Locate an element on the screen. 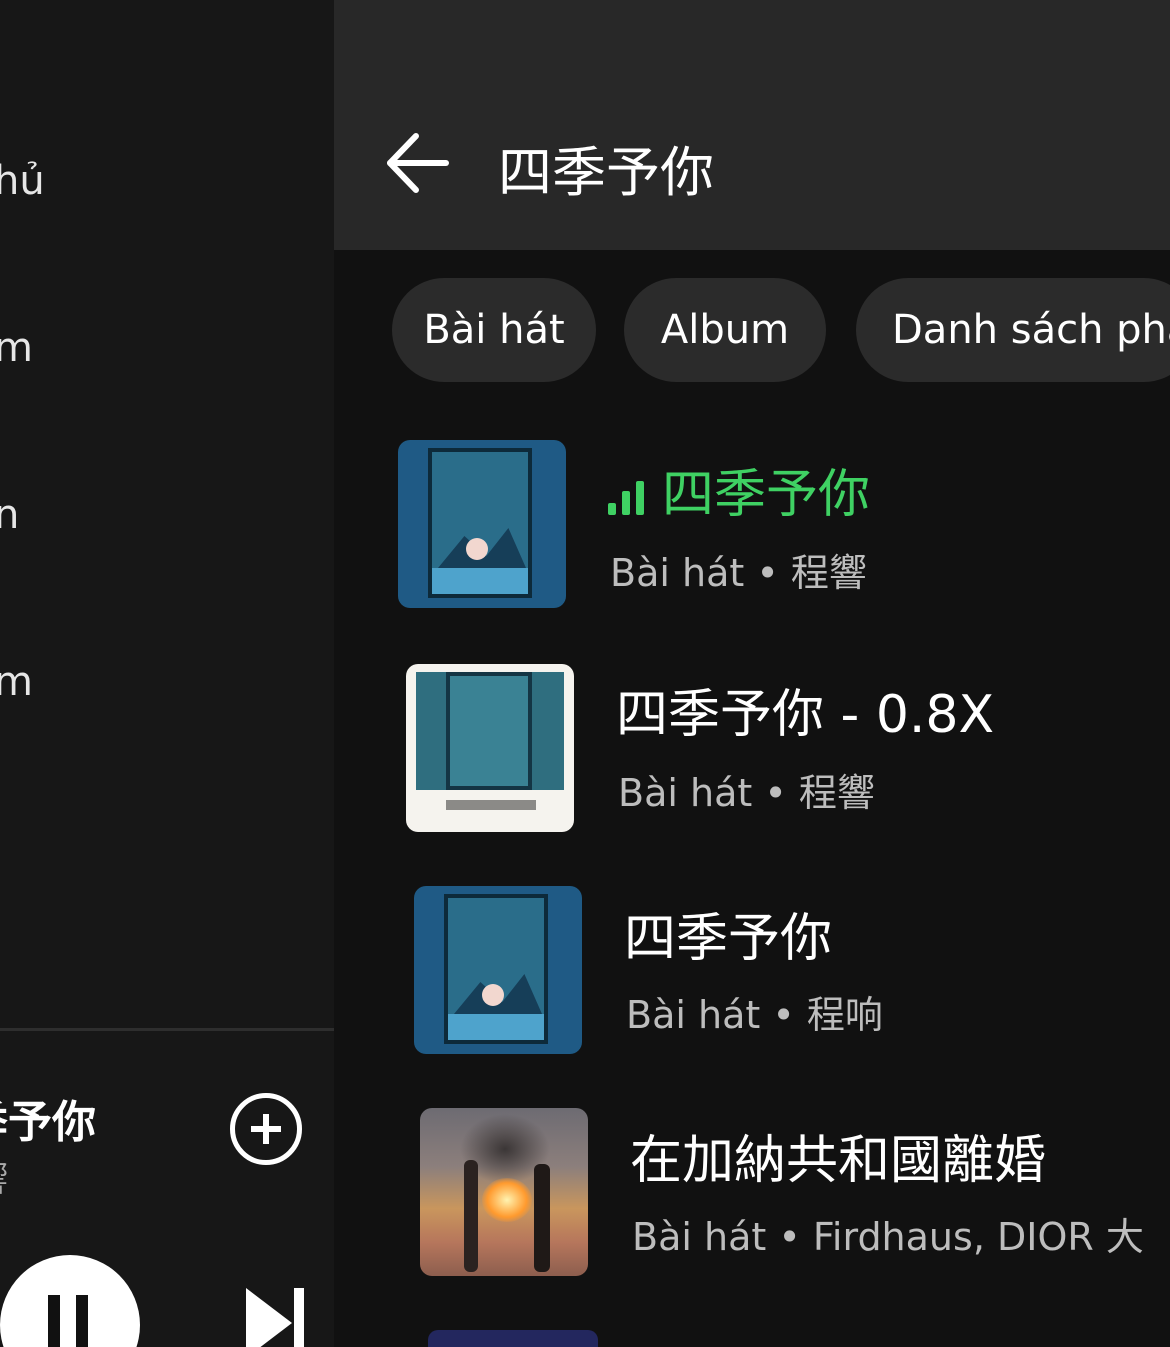 The height and width of the screenshot is (1347, 1170). pause-icon-bar is located at coordinates (82, 1321).